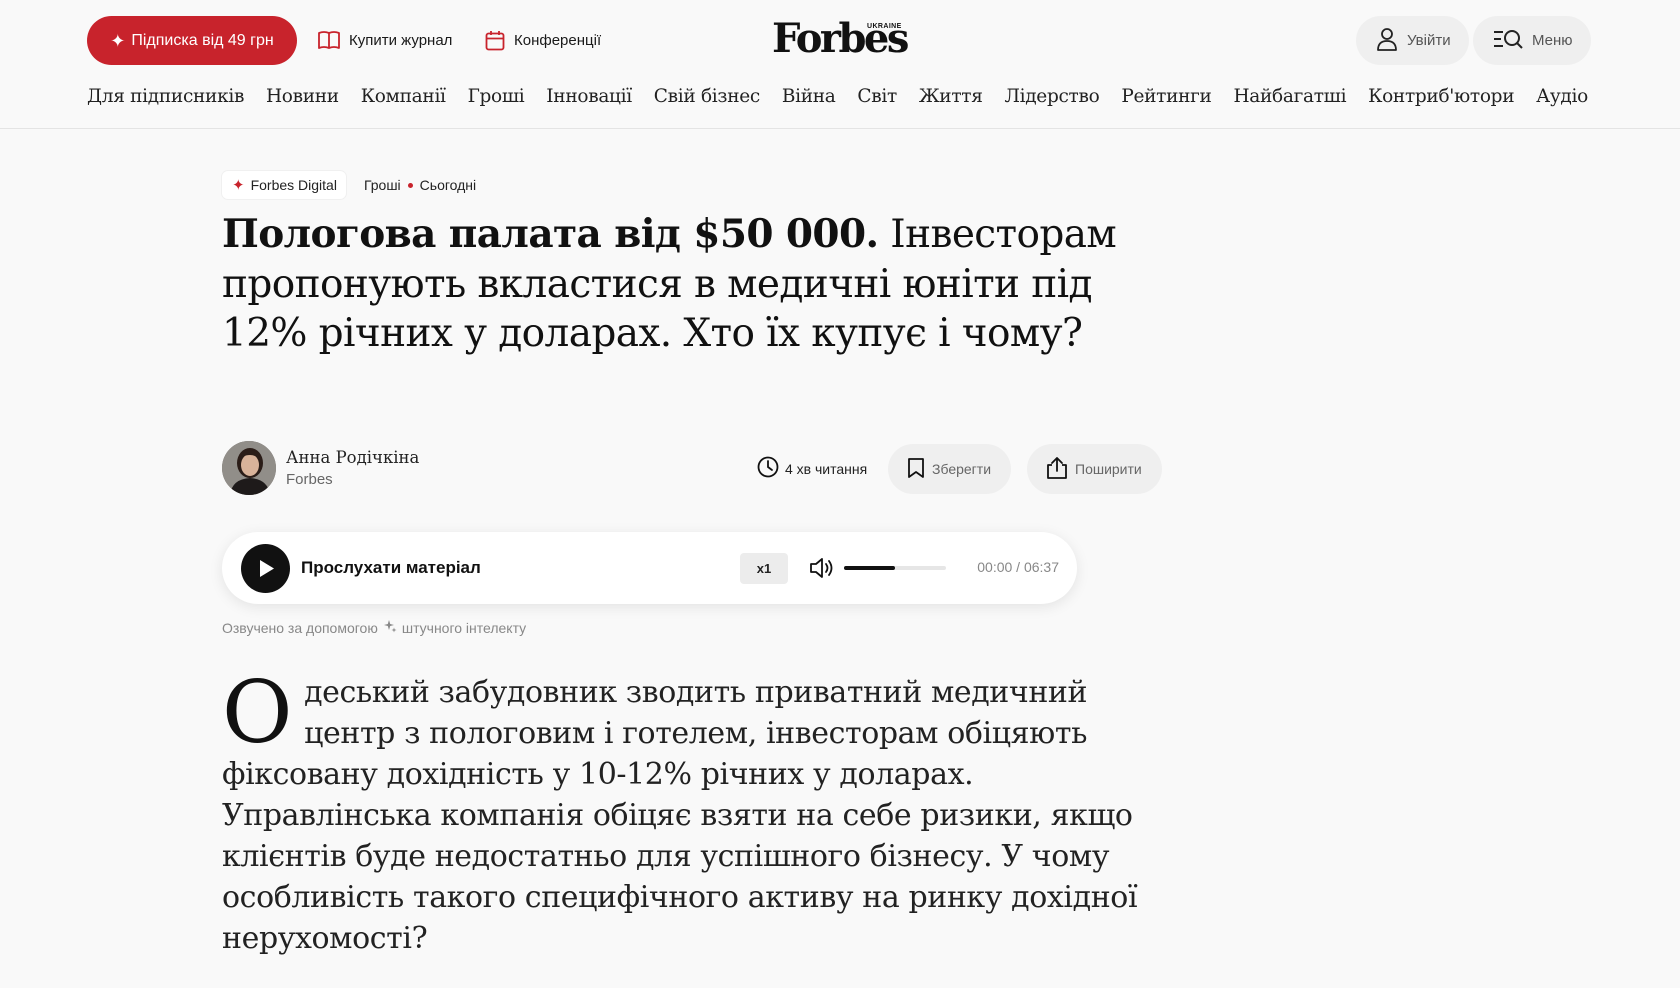 This screenshot has height=988, width=1680. I want to click on save-button: Зберегти, so click(950, 469).